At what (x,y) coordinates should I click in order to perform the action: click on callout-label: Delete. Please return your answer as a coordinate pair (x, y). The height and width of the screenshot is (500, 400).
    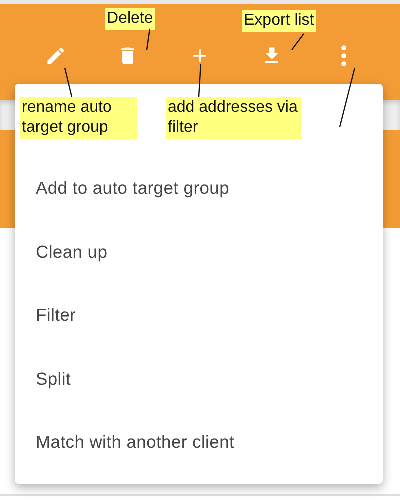
    Looking at the image, I should click on (130, 19).